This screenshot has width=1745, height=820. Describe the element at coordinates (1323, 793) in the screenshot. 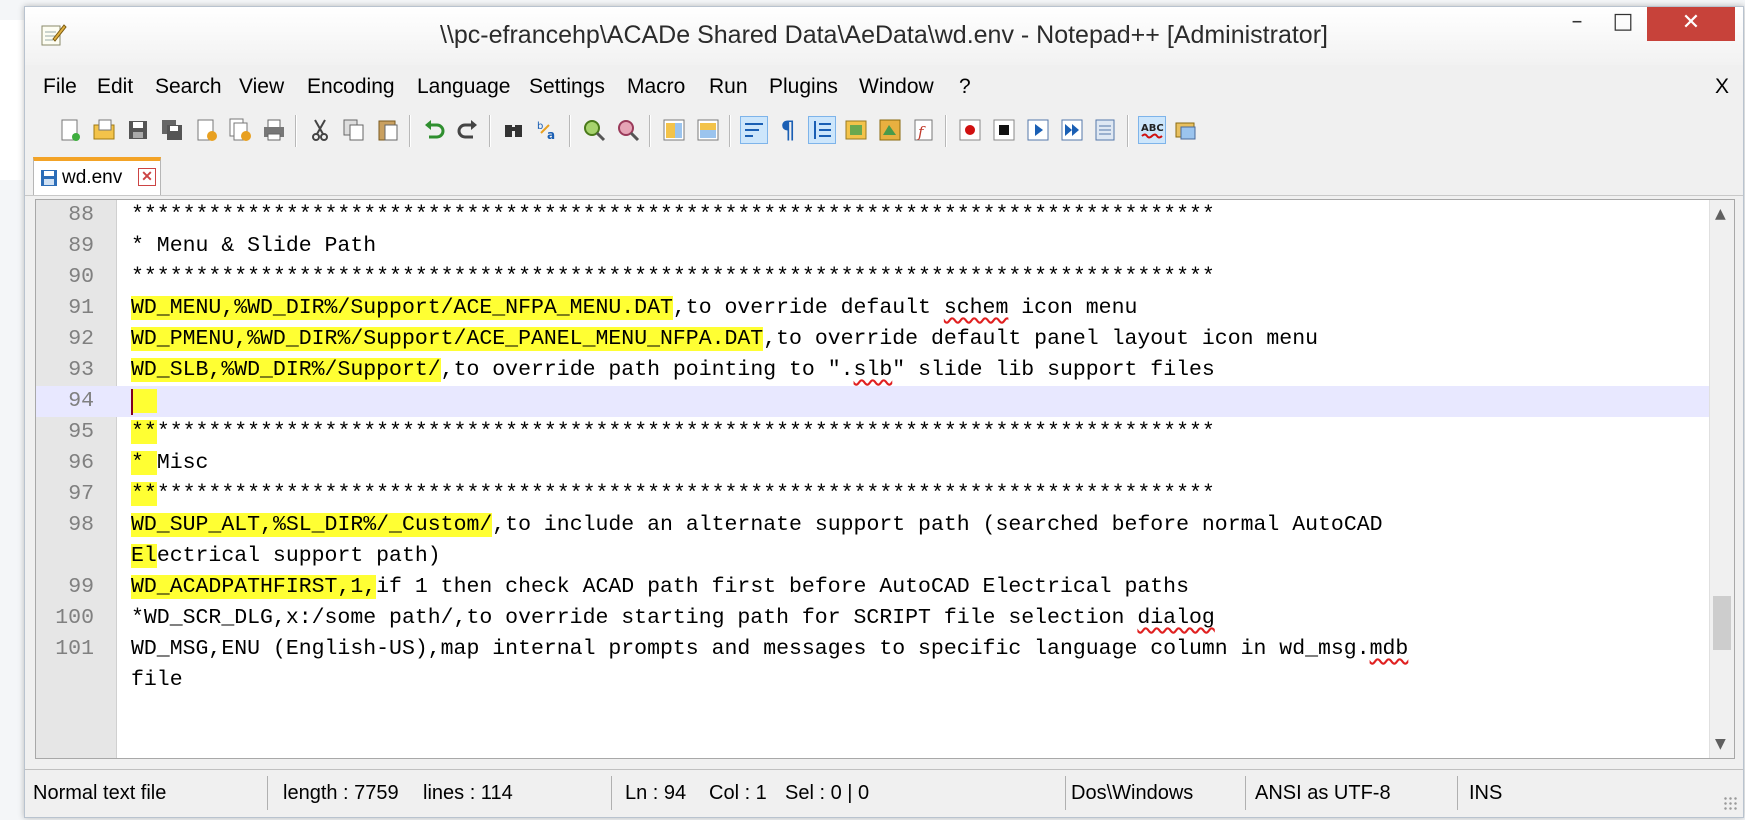

I see `status-encoding: ANSI as UTF-8` at that location.